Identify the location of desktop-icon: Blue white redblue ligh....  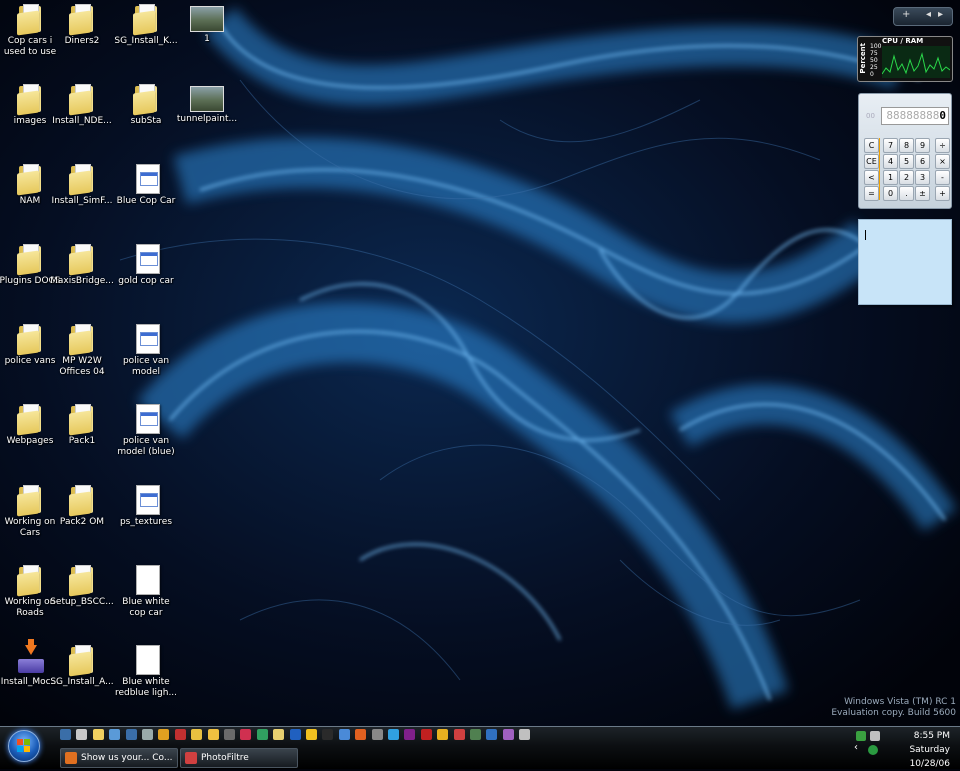
(146, 670).